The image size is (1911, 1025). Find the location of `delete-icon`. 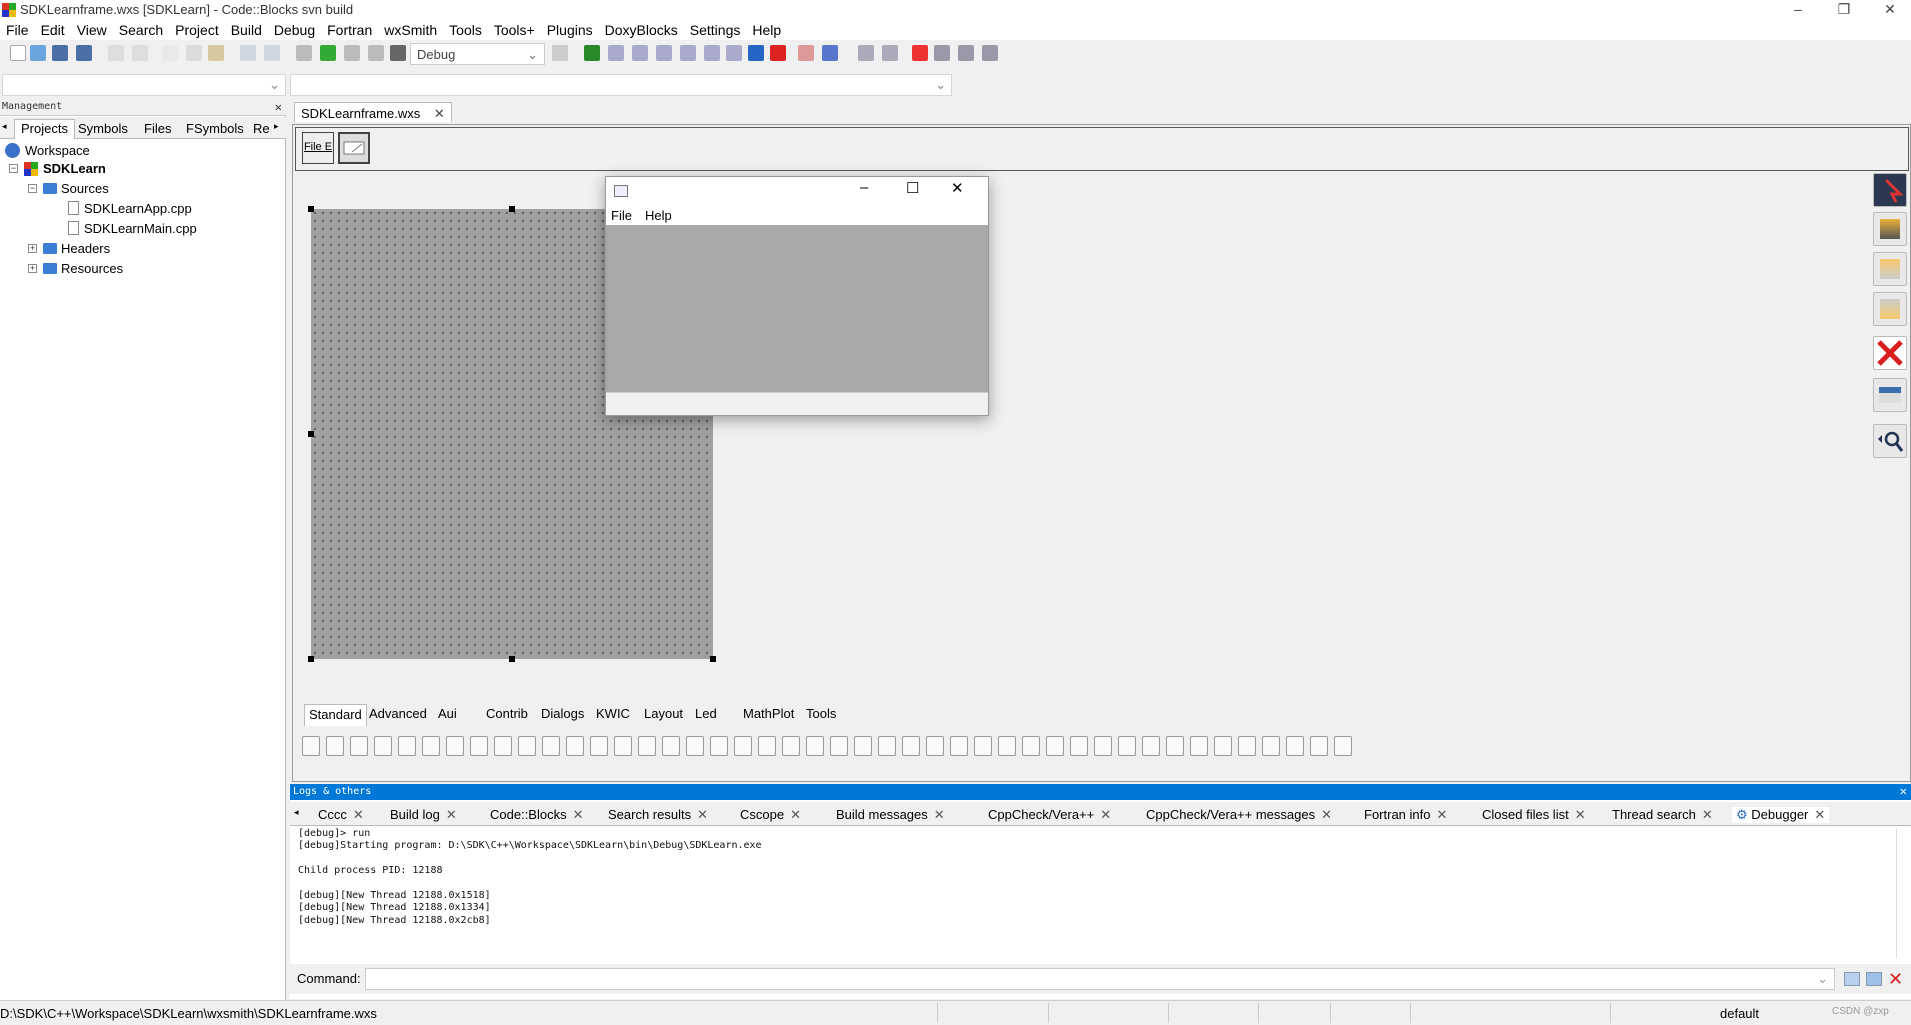

delete-icon is located at coordinates (1890, 353).